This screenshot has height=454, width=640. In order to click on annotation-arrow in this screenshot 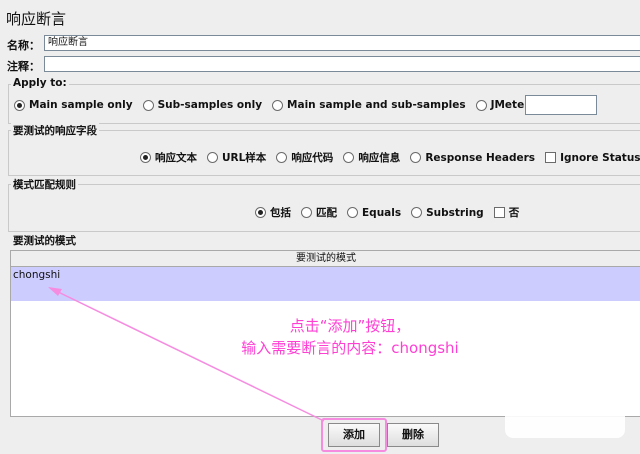, I will do `click(186, 354)`.